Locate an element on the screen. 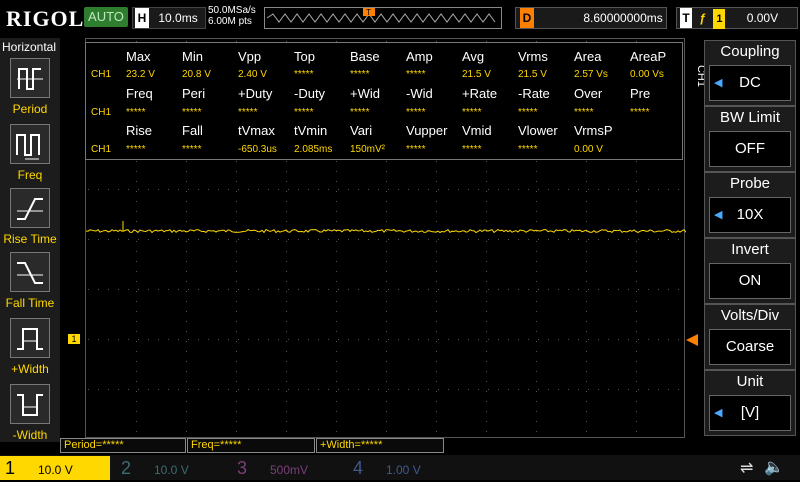  menu-item-freq: Freq is located at coordinates (30, 153).